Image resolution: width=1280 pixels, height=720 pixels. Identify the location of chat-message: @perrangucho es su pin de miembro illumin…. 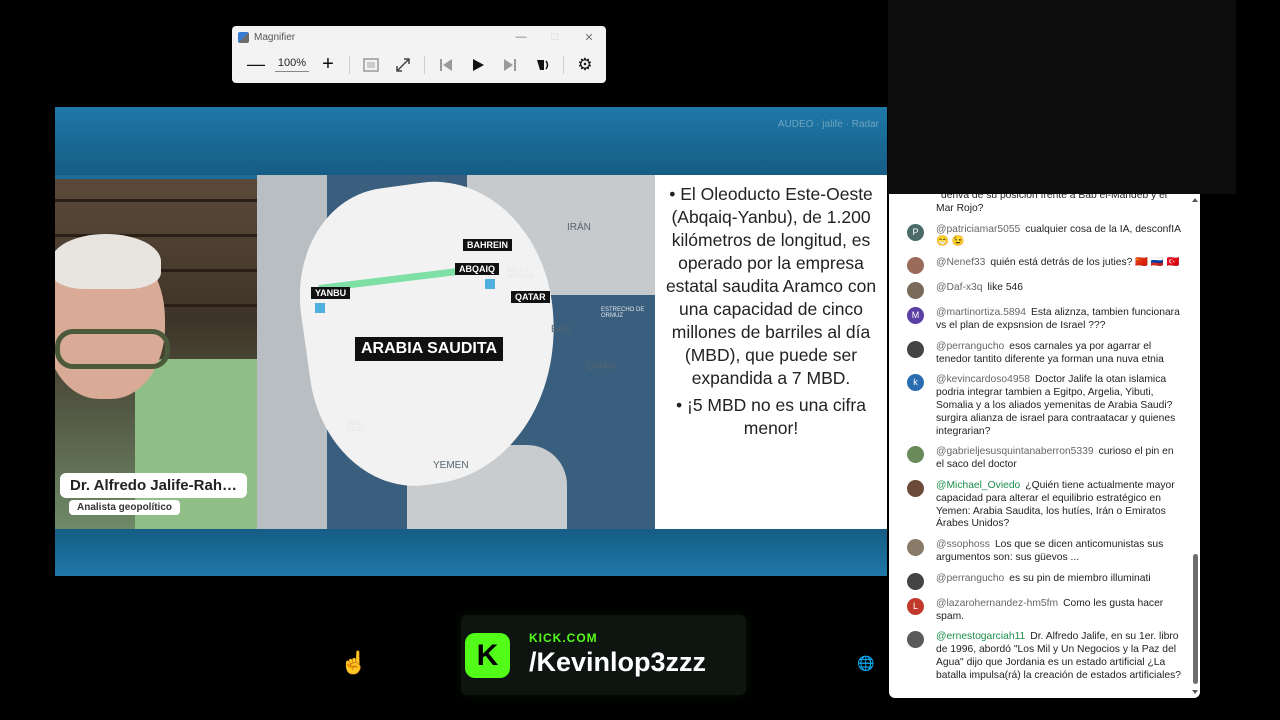
(1039, 581).